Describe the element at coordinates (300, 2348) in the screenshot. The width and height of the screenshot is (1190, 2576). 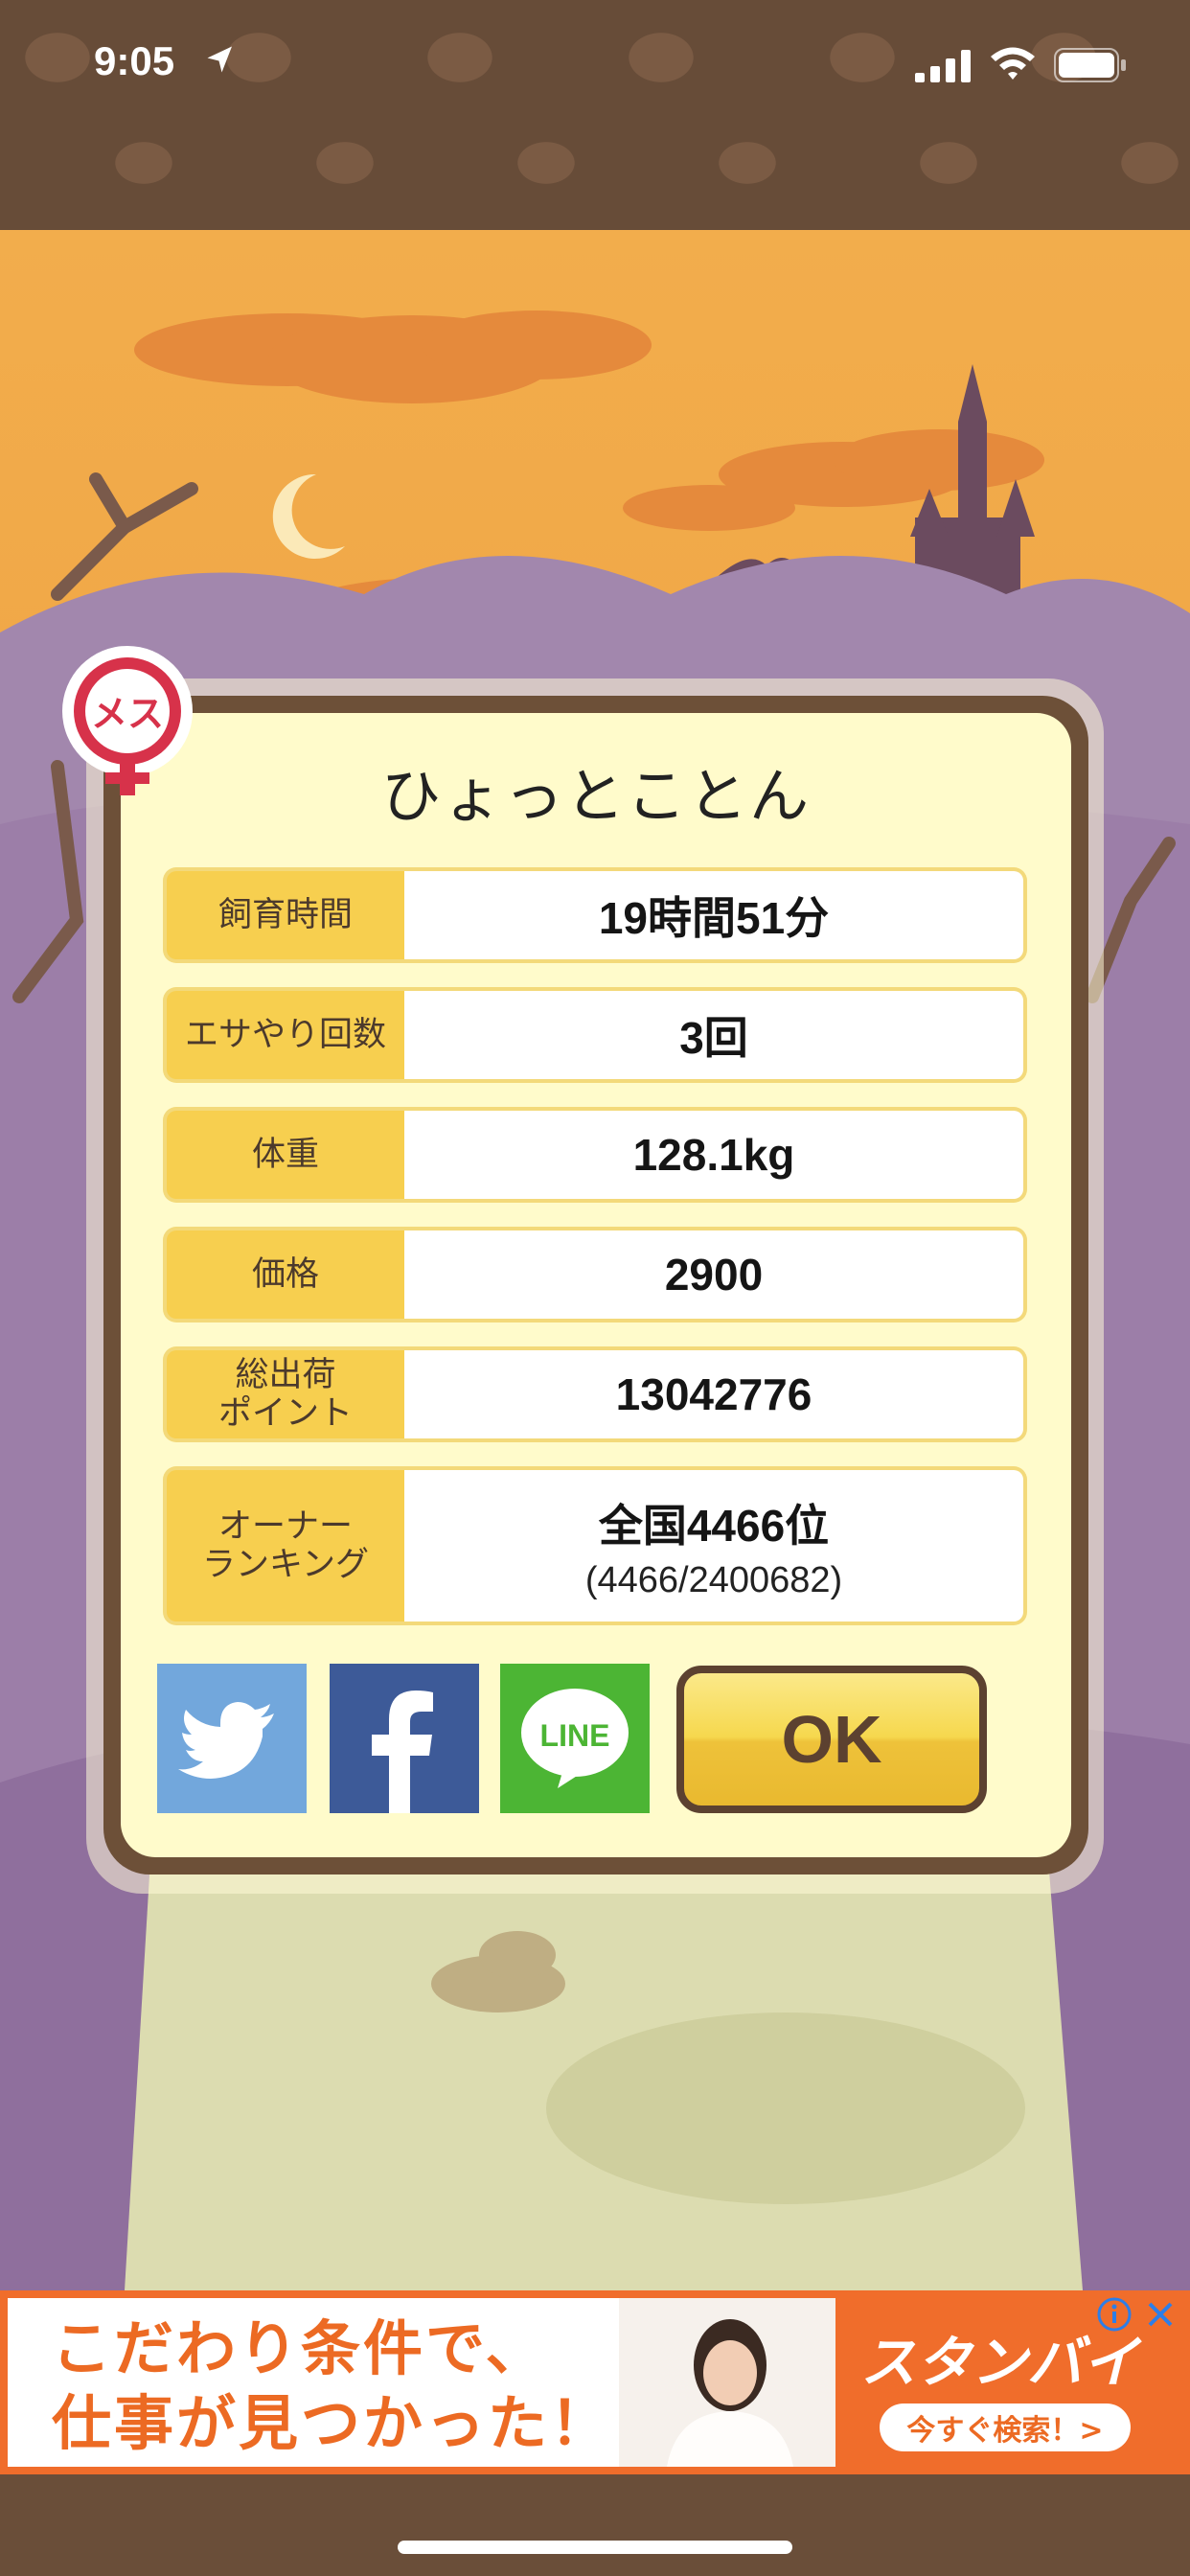
I see `ad-headline-line-1: こだわり条件で、` at that location.